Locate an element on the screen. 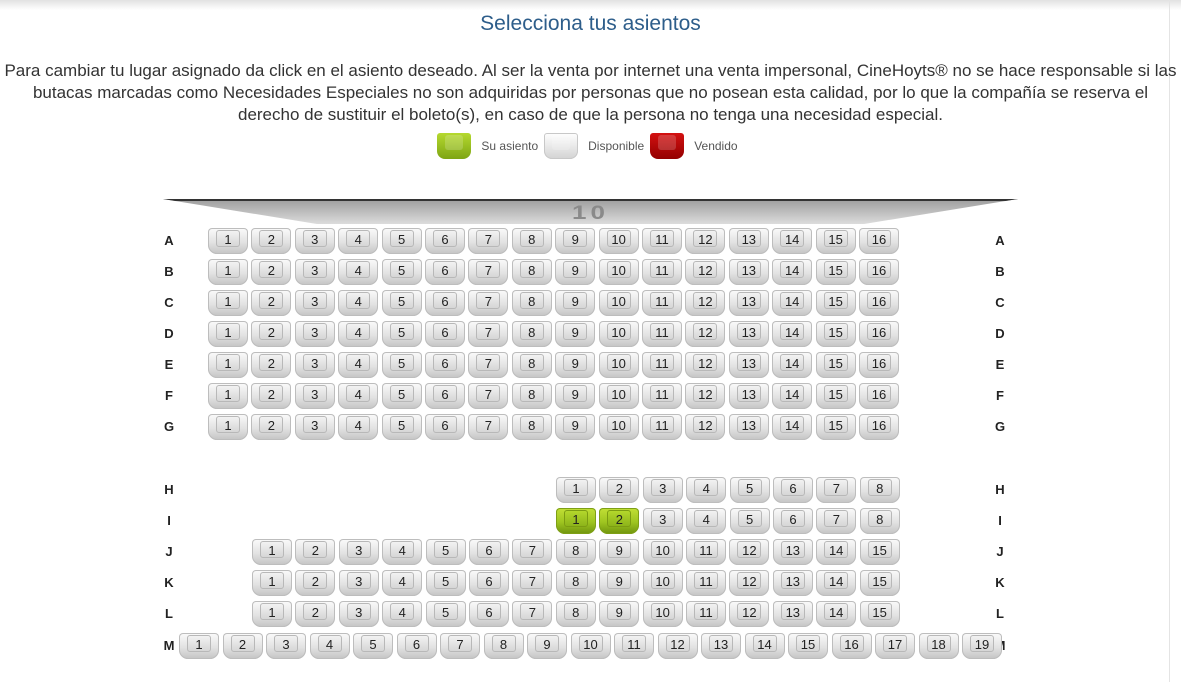  seat-f16: 16 is located at coordinates (879, 396).